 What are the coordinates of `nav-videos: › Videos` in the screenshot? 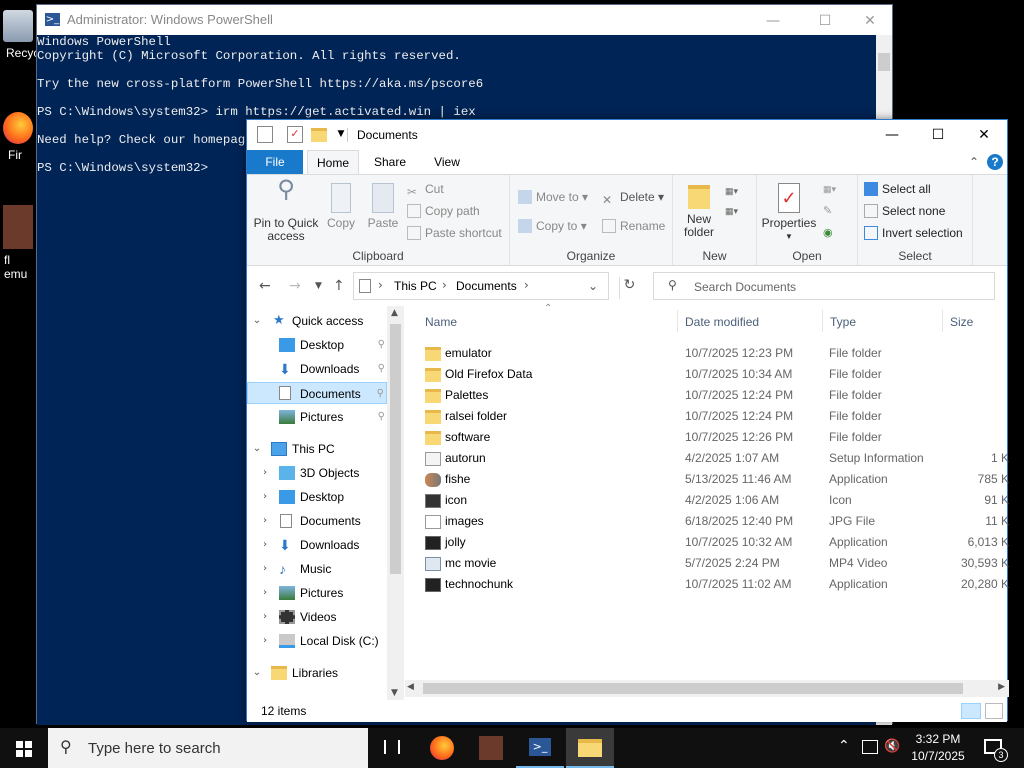 It's located at (317, 617).